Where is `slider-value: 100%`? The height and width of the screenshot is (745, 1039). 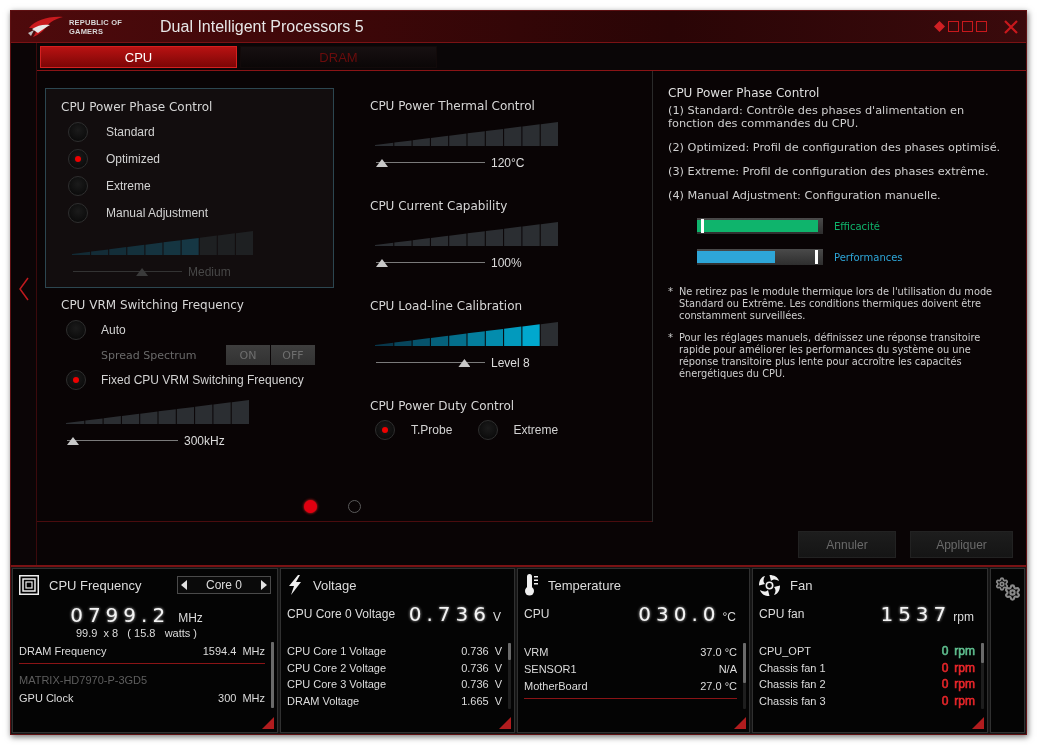 slider-value: 100% is located at coordinates (506, 263).